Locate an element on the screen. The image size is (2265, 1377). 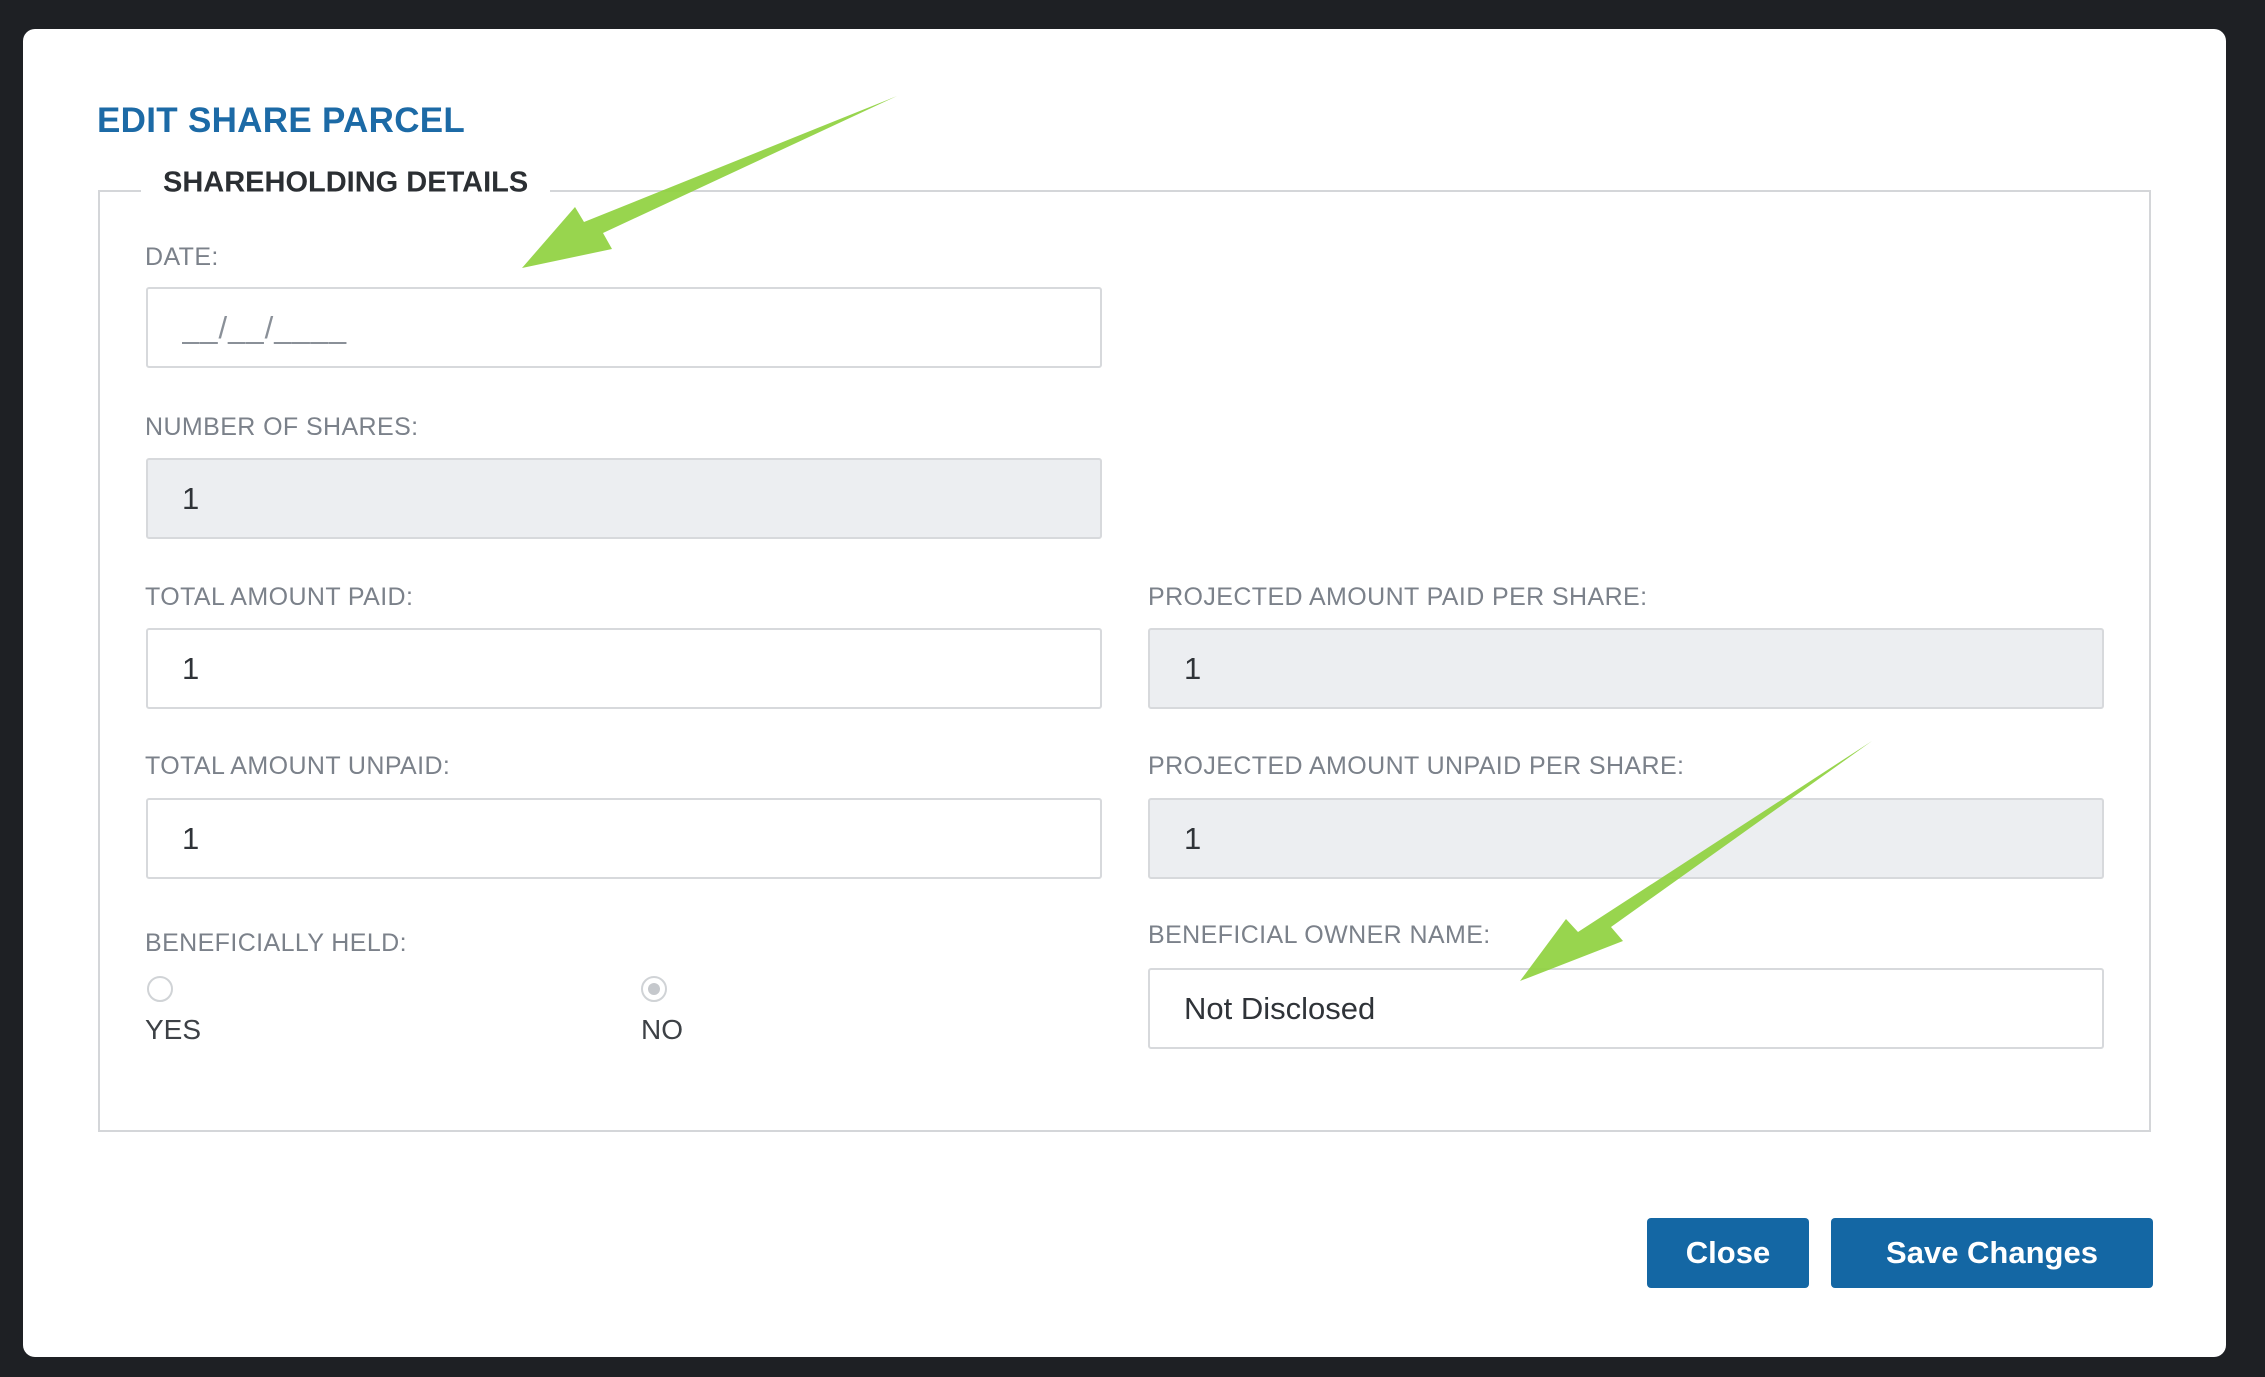
modal-title: EDIT SHARE PARCEL is located at coordinates (281, 120).